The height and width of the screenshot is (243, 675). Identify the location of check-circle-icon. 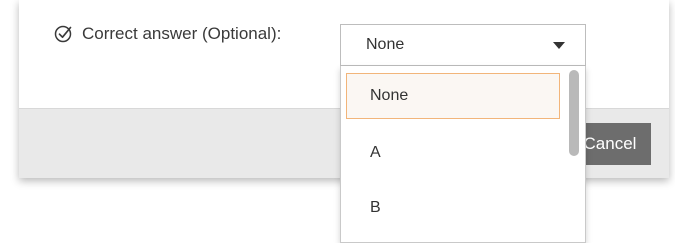
(63, 34).